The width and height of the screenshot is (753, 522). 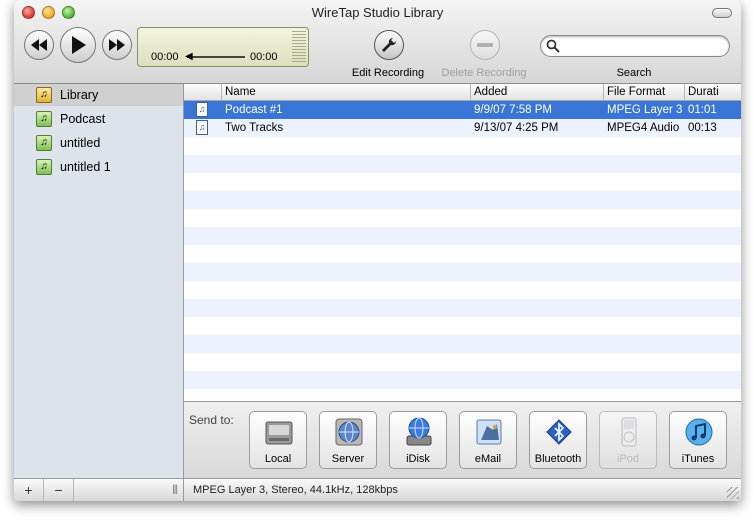 I want to click on itunes-icon, so click(x=699, y=432).